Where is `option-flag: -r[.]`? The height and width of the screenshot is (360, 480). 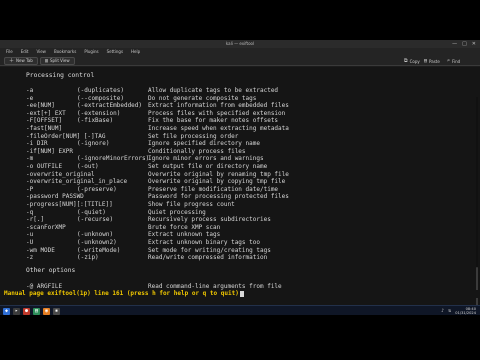 option-flag: -r[.] is located at coordinates (35, 220).